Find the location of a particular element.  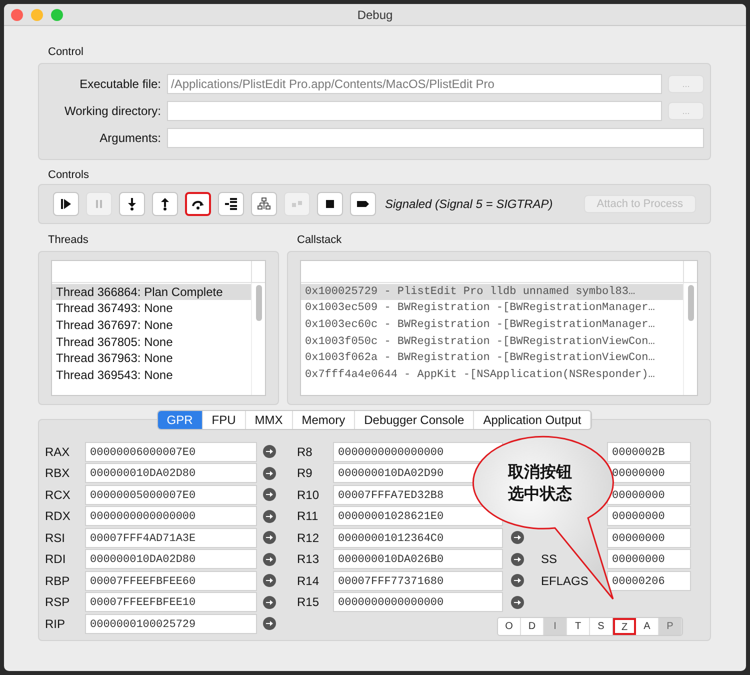

detach-button is located at coordinates (363, 204).